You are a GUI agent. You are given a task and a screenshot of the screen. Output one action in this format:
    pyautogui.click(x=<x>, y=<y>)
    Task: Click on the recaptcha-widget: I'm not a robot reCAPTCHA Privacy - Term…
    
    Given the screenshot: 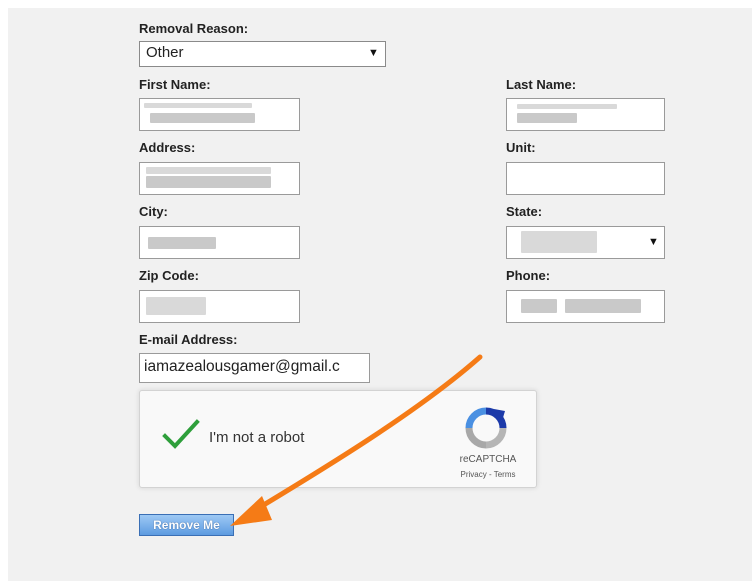 What is the action you would take?
    pyautogui.click(x=338, y=439)
    